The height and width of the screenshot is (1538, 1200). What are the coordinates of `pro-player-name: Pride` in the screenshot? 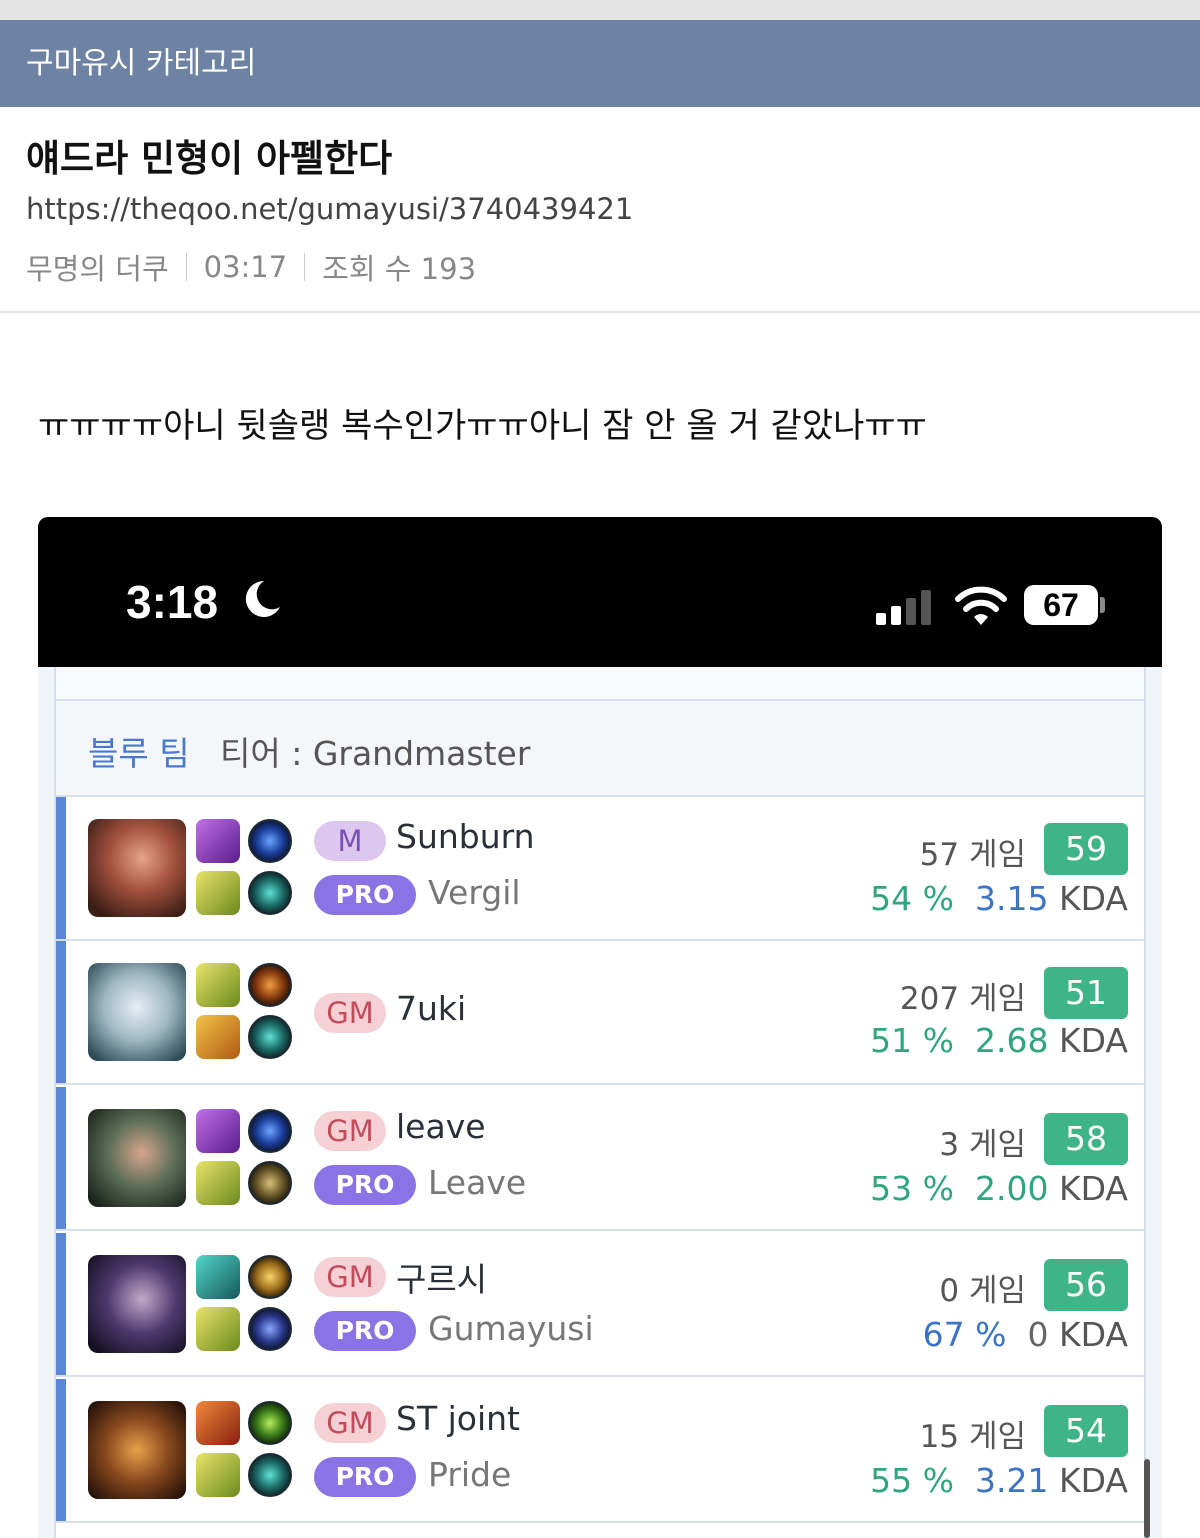 It's located at (469, 1474).